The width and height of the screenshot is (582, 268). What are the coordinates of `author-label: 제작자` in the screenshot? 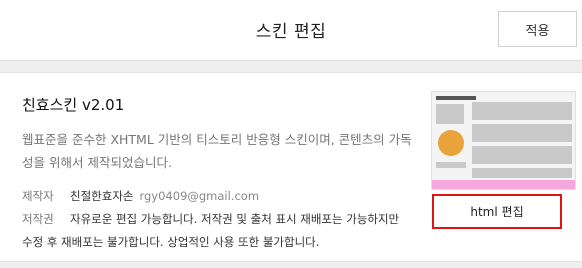 It's located at (38, 196).